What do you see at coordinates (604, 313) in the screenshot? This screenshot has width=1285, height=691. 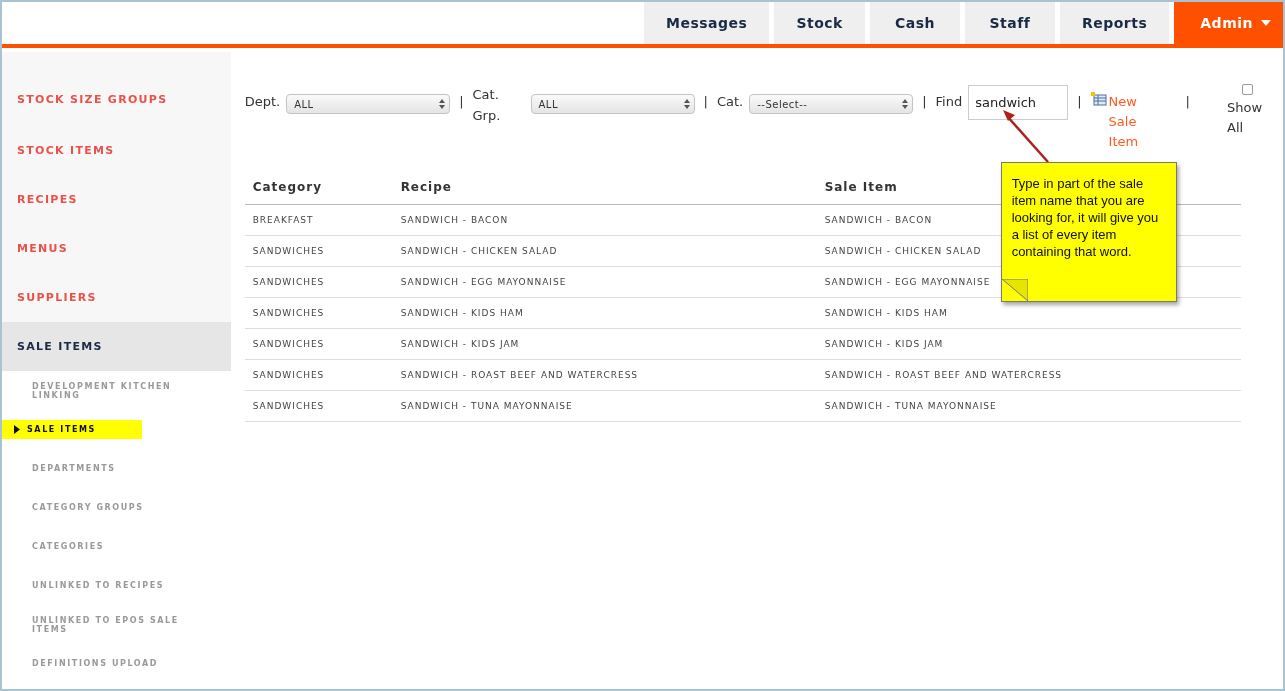 I see `table-cell: SANDWICH - KIDS HAM` at bounding box center [604, 313].